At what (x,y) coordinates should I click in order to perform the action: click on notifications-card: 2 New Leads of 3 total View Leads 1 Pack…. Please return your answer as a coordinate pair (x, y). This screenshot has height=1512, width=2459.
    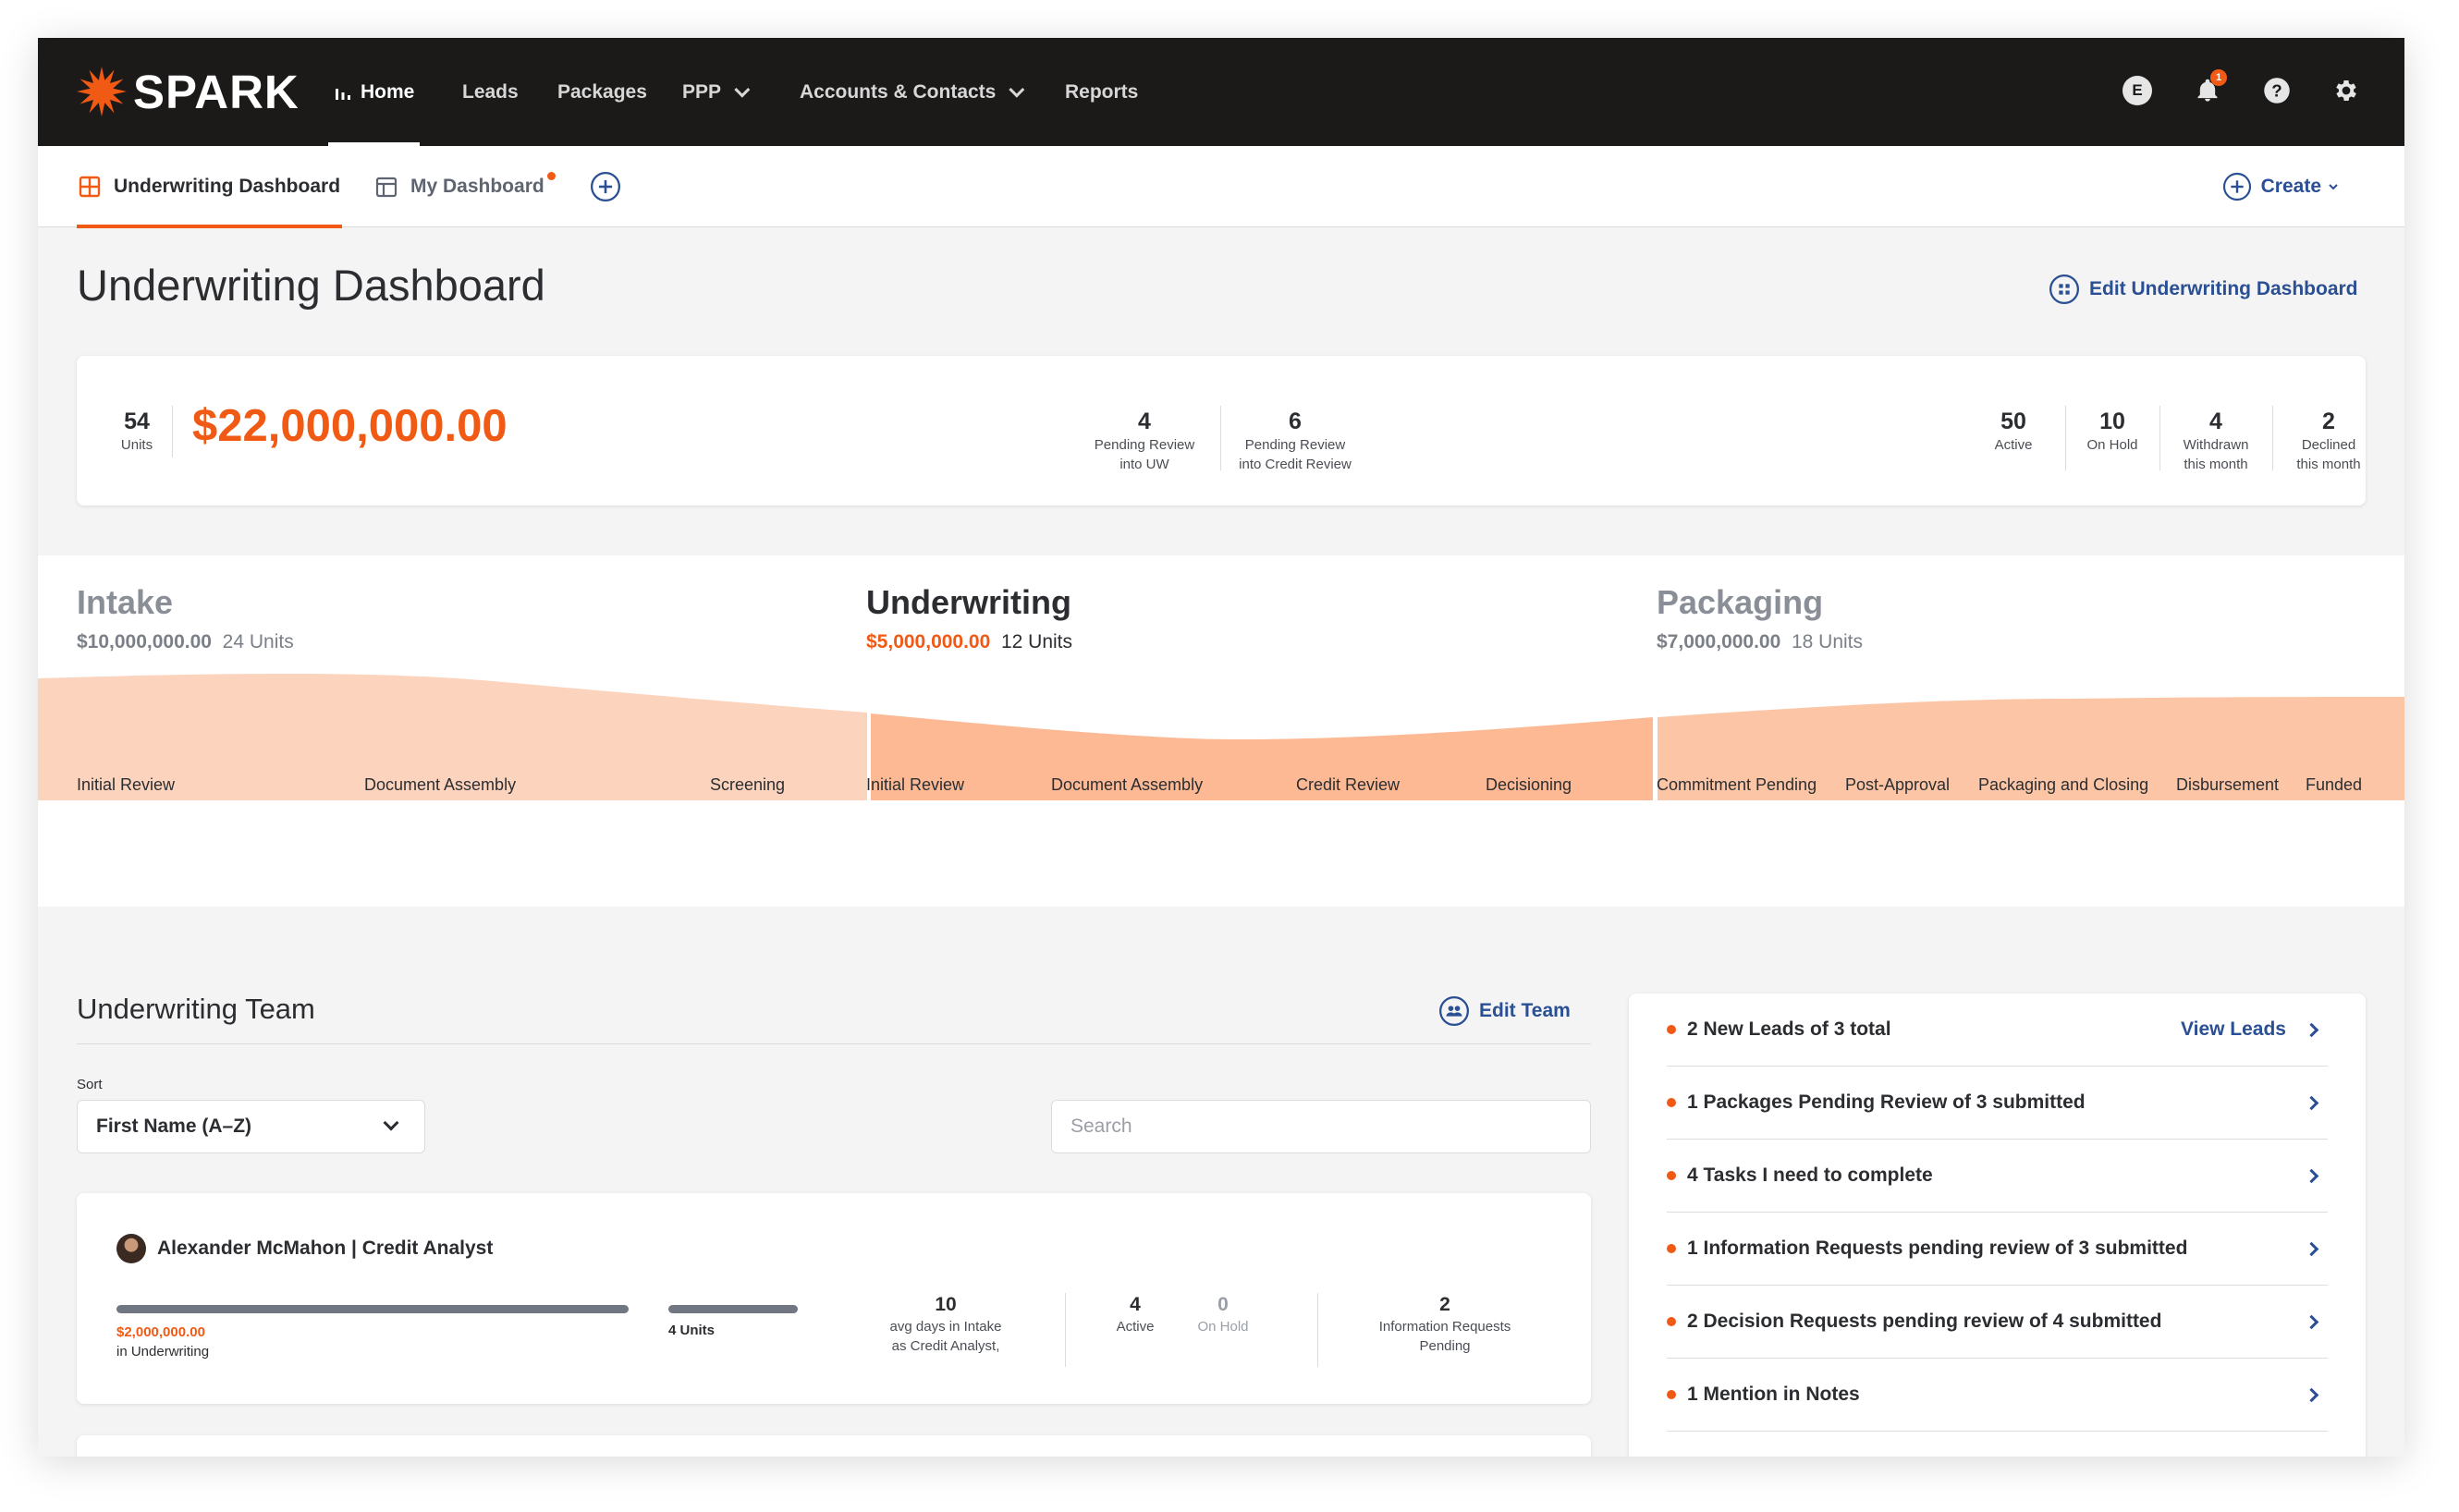
    Looking at the image, I should click on (1997, 1226).